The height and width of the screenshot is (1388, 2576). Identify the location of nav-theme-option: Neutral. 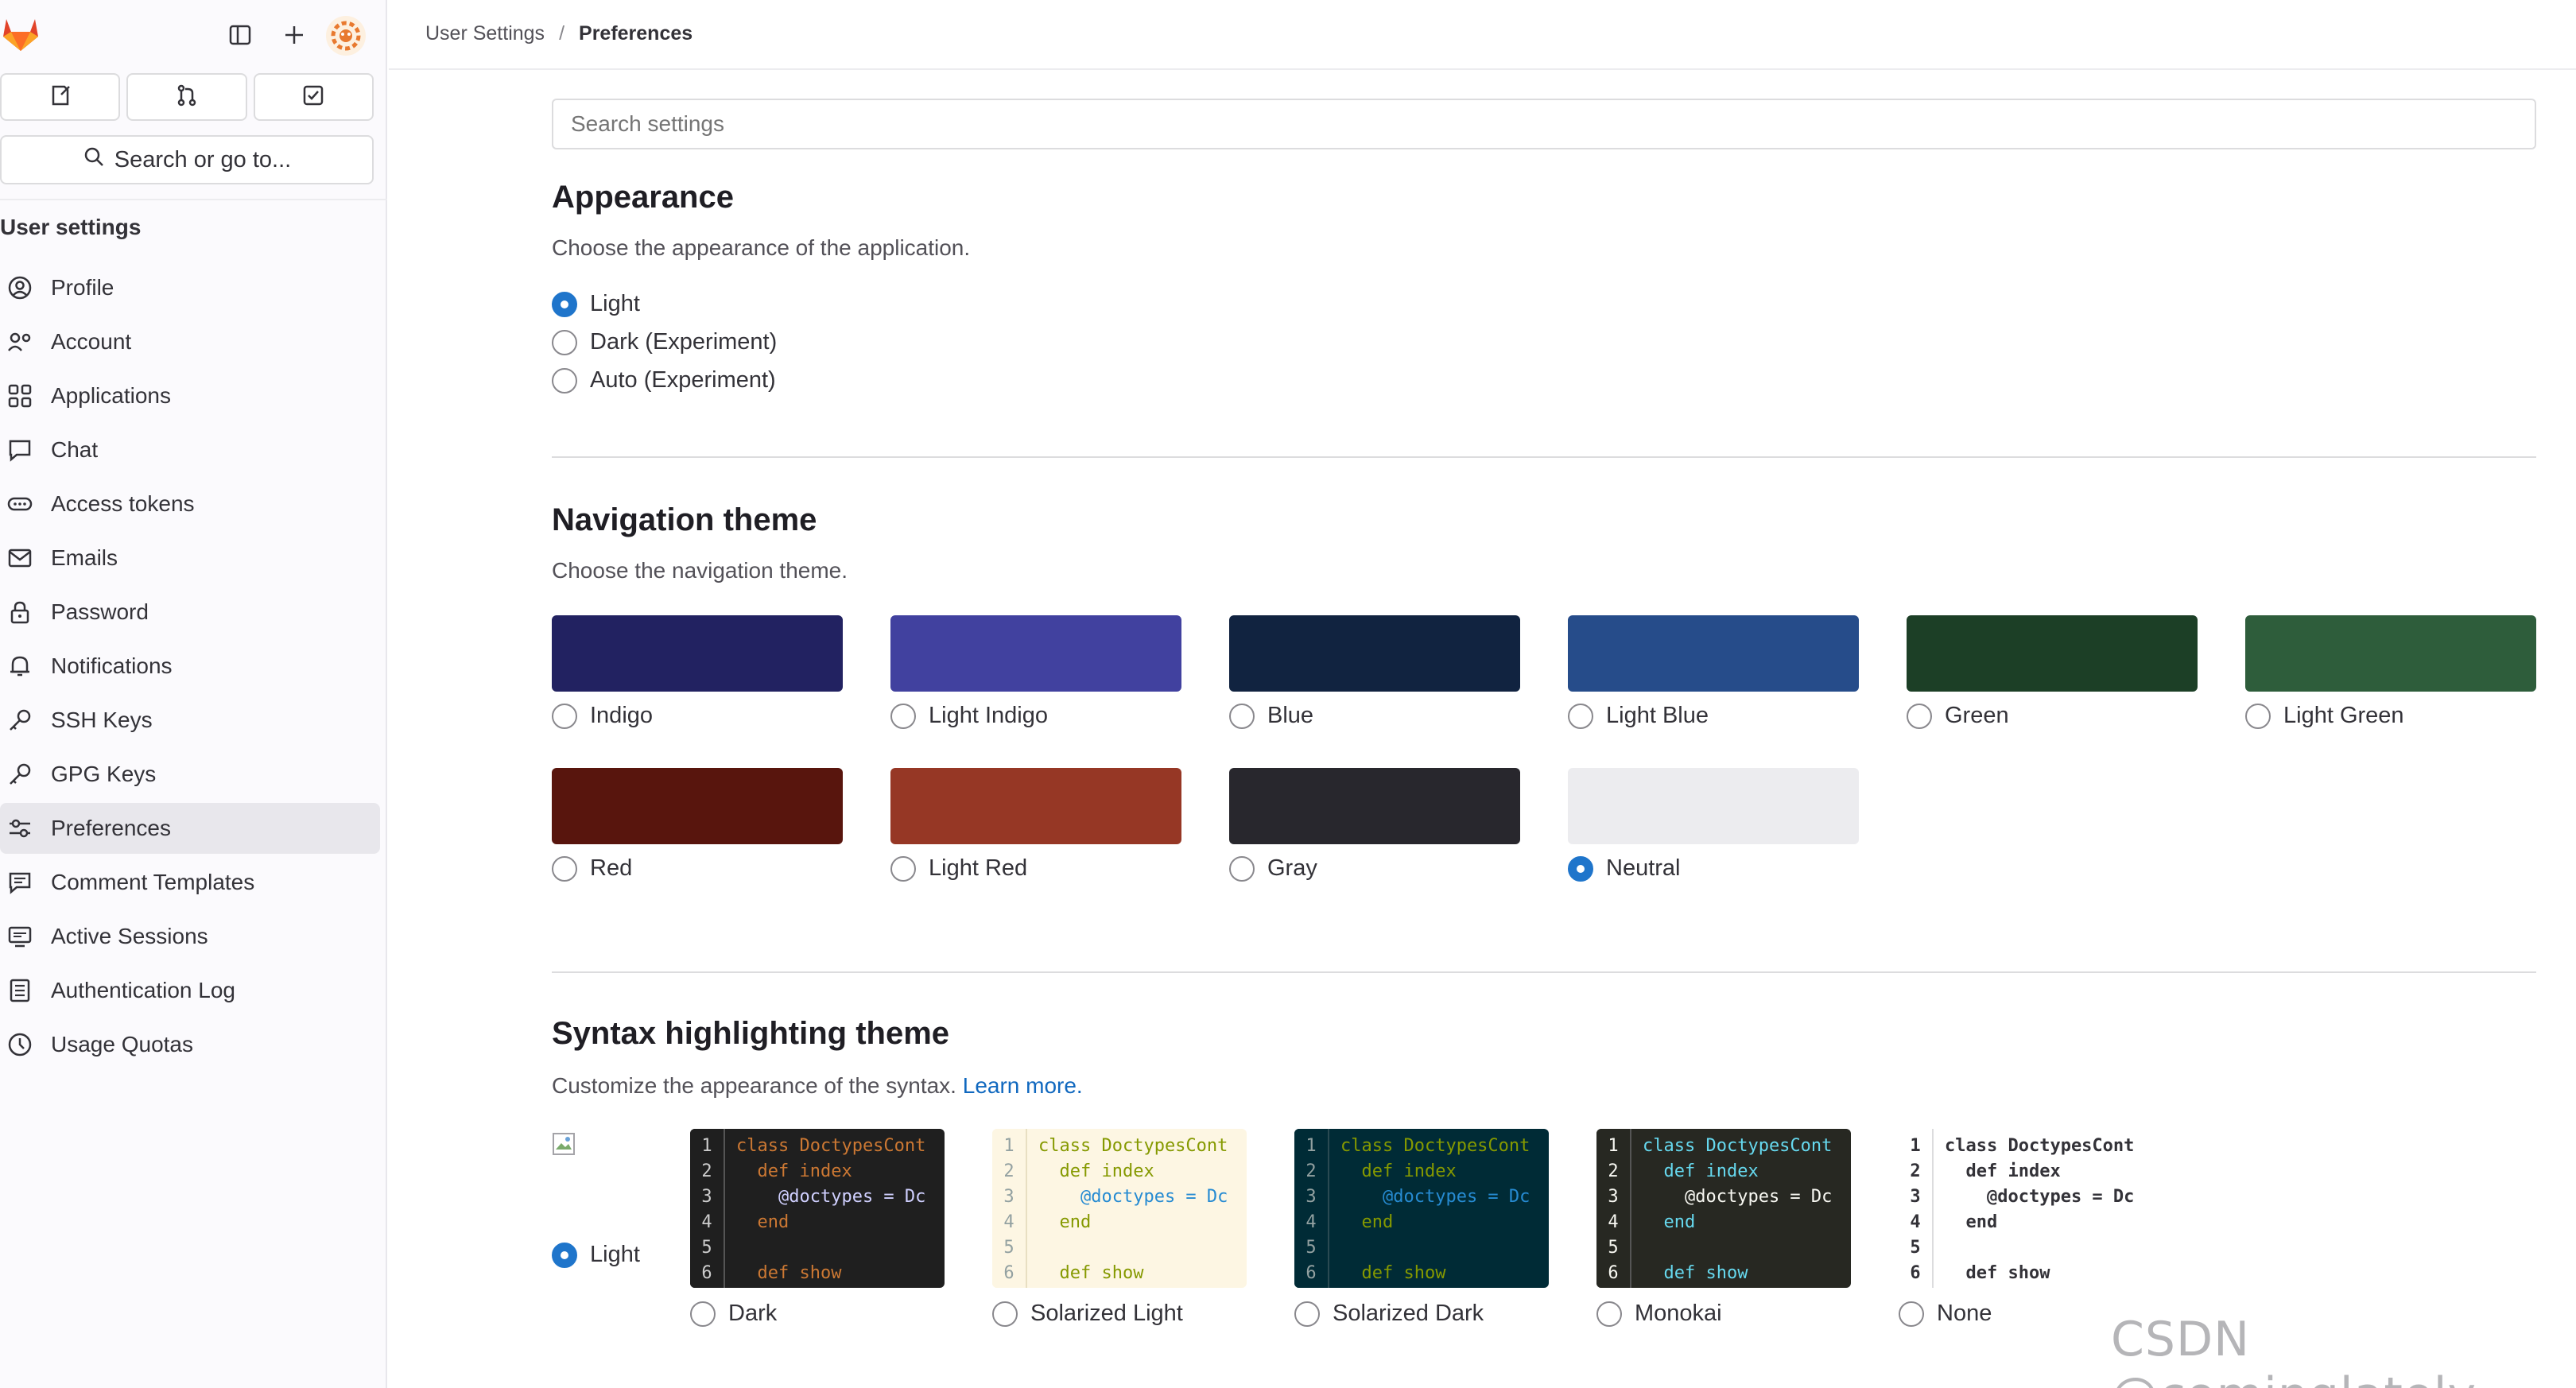
(1713, 825).